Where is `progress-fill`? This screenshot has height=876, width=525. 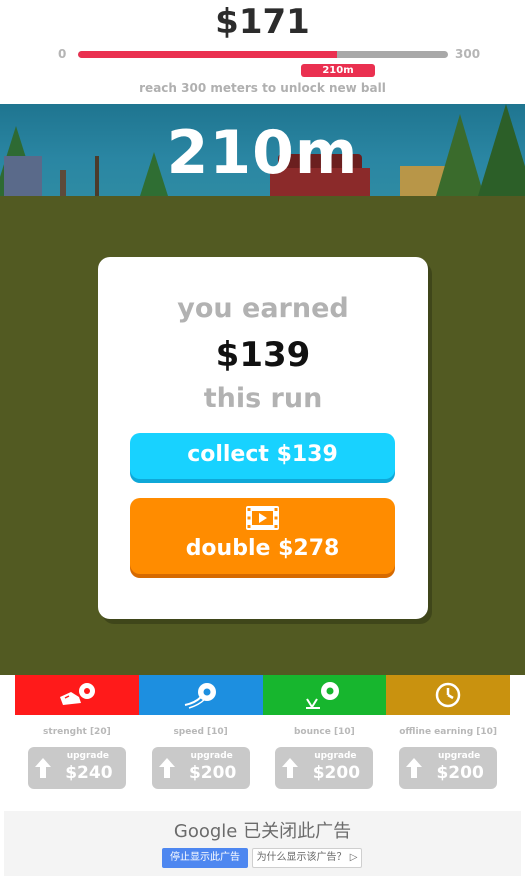
progress-fill is located at coordinates (207, 54).